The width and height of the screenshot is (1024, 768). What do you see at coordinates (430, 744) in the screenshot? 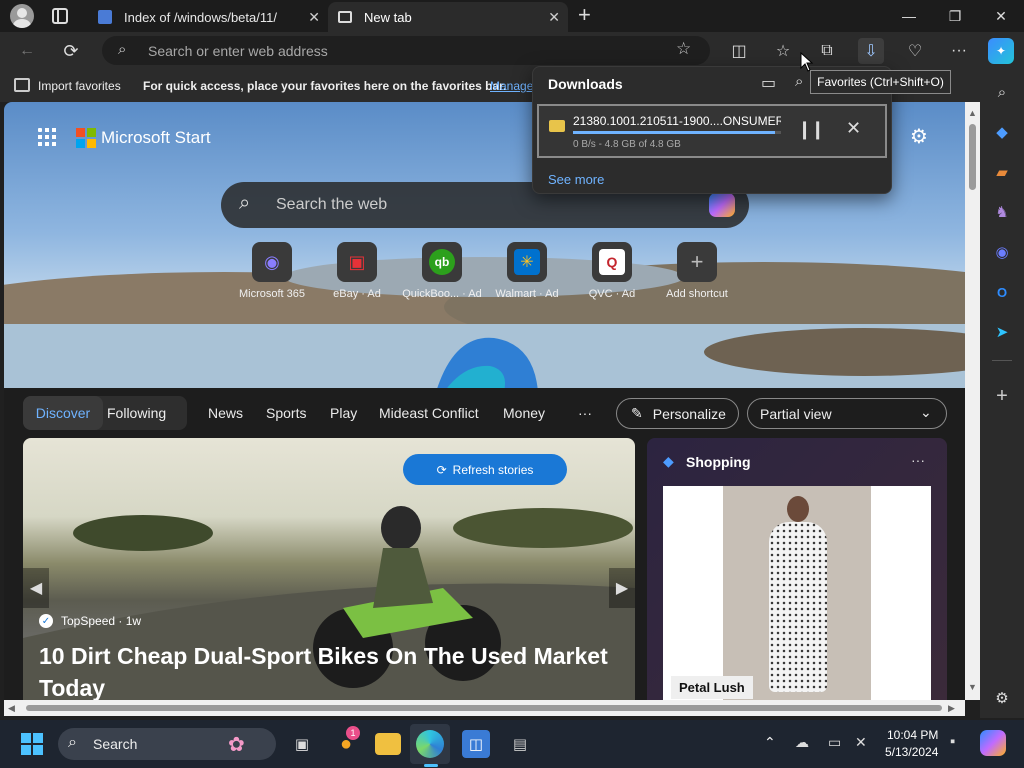
I see `edge-browser-icon` at bounding box center [430, 744].